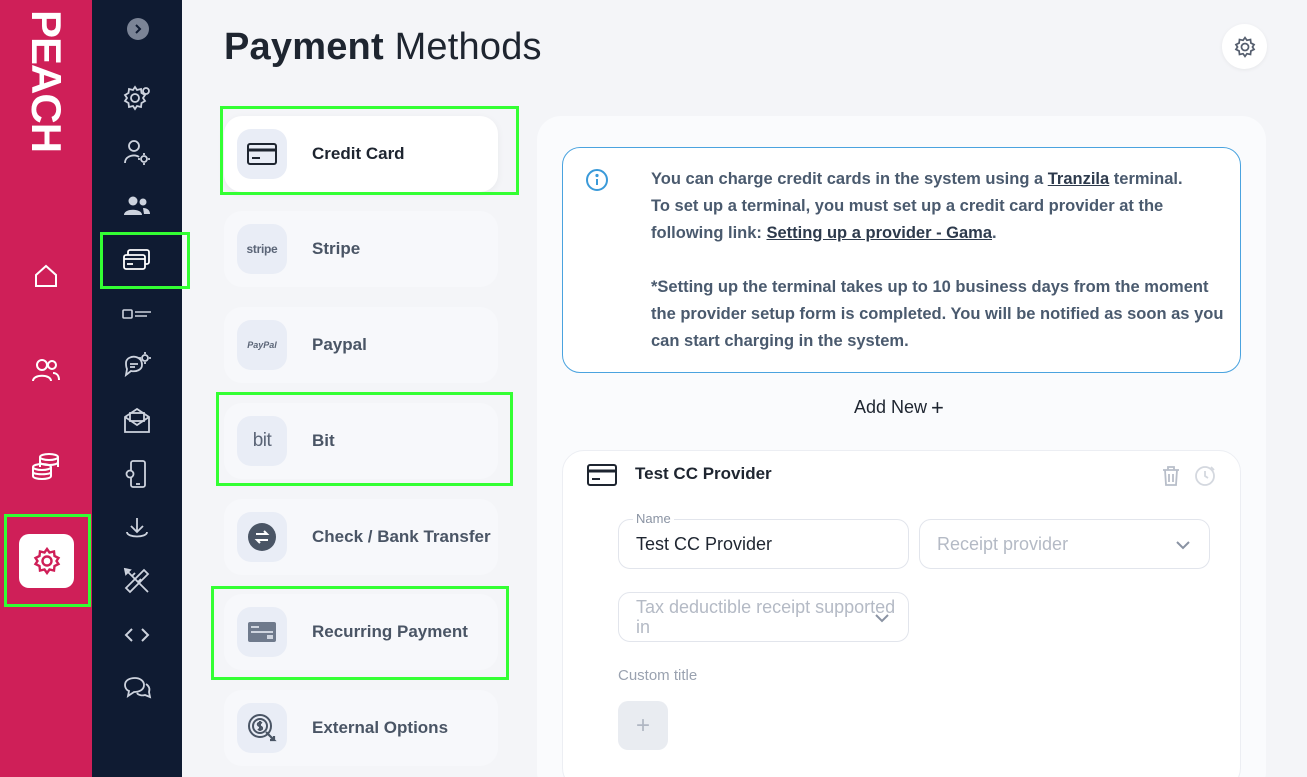 Image resolution: width=1307 pixels, height=777 pixels. Describe the element at coordinates (468, 47) in the screenshot. I see `page-title-light: Methods` at that location.